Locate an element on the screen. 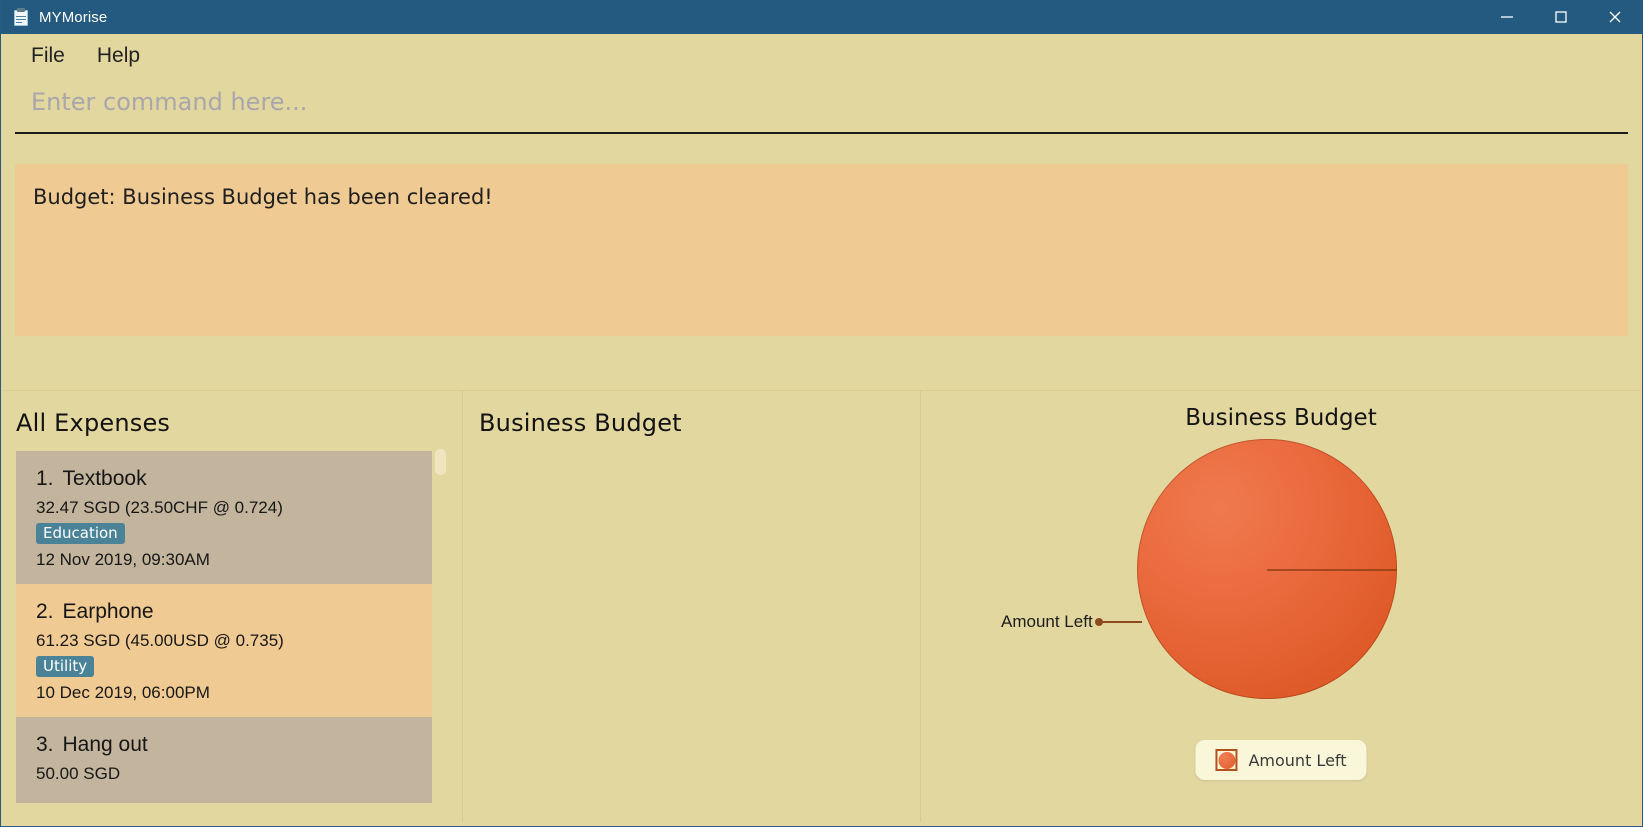 This screenshot has height=827, width=1643. chart-title: Business Budget is located at coordinates (1281, 418).